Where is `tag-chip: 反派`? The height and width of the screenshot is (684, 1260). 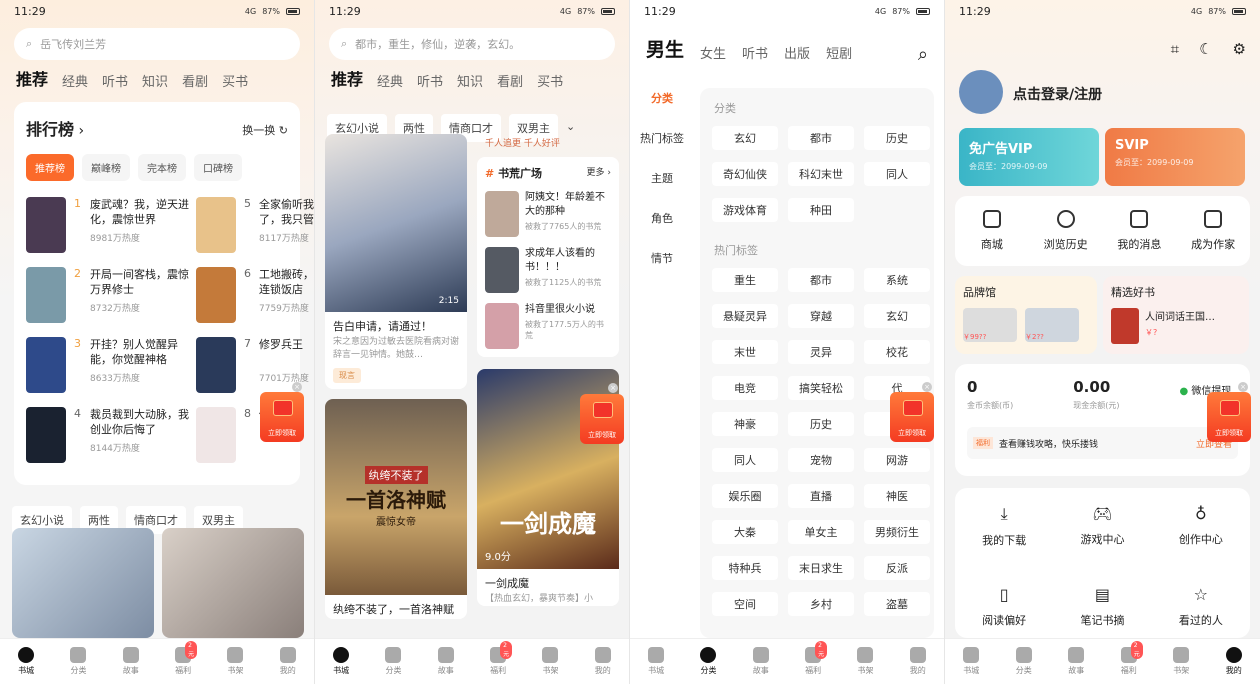 tag-chip: 反派 is located at coordinates (897, 568).